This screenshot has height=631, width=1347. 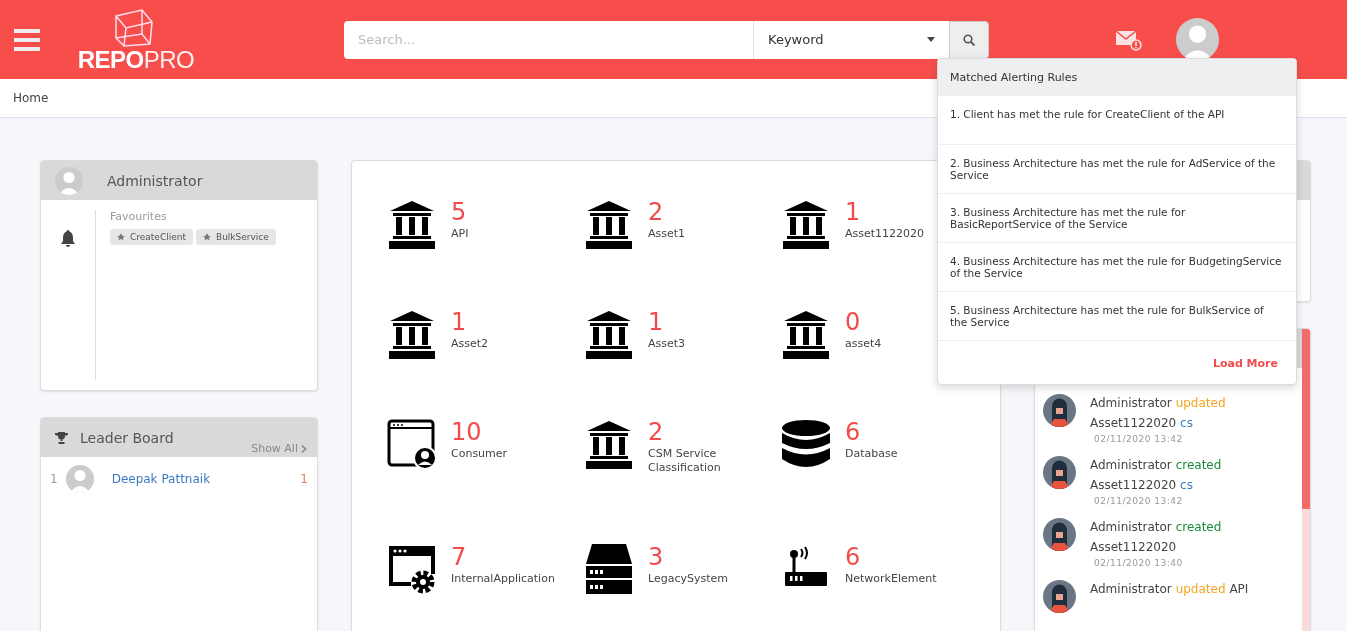 I want to click on asset-count: 3, so click(x=688, y=557).